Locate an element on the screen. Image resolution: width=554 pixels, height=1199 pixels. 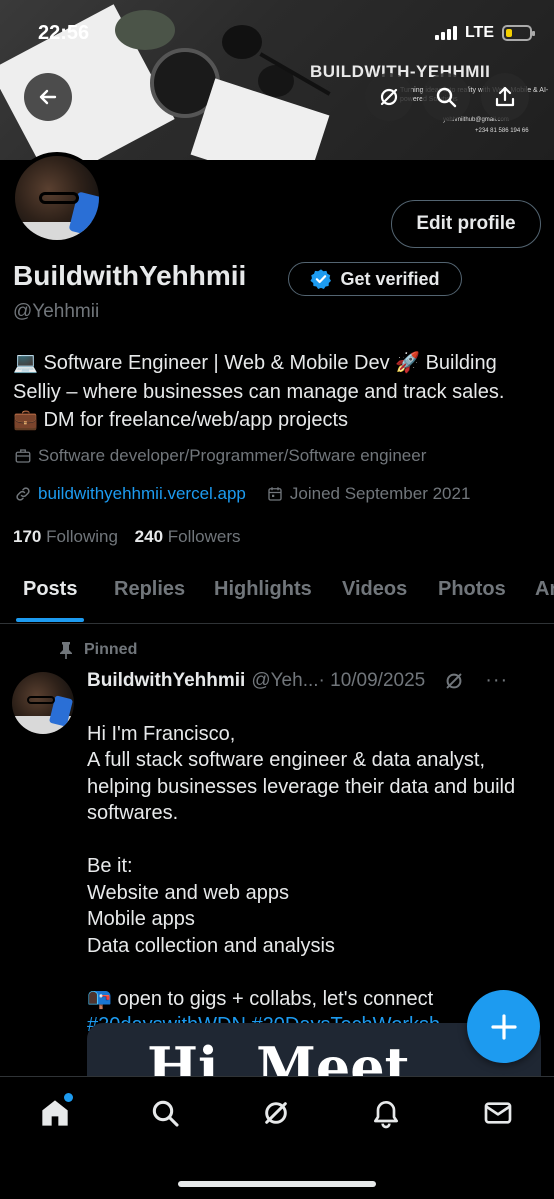
grok-button is located at coordinates (389, 97).